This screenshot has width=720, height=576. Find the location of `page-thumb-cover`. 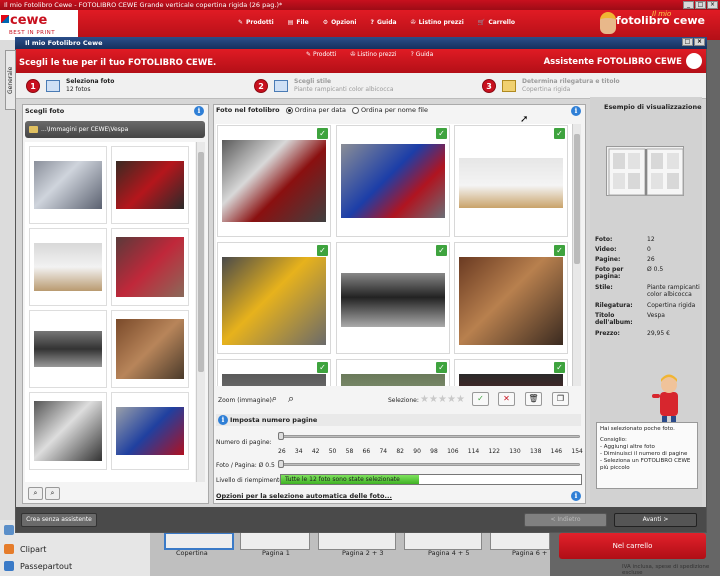

page-thumb-cover is located at coordinates (199, 541).